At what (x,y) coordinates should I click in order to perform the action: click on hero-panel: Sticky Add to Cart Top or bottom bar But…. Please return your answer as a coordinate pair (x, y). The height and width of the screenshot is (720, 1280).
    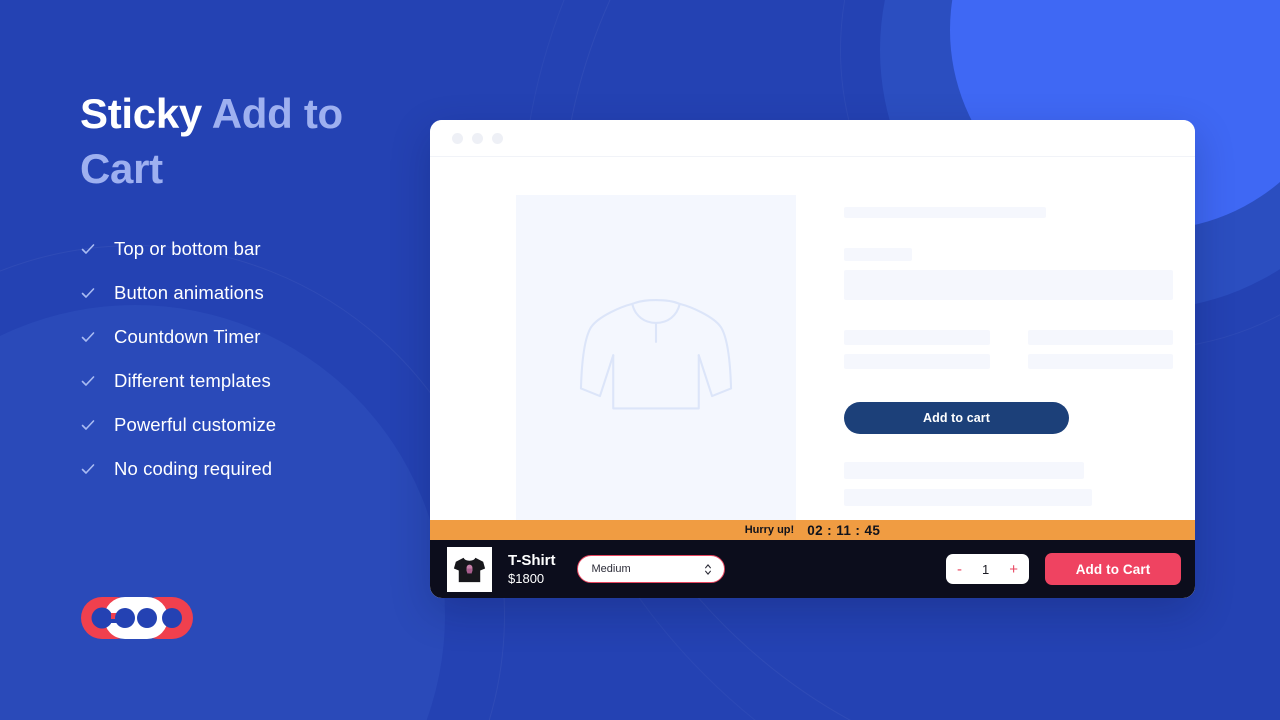
    Looking at the image, I should click on (250, 288).